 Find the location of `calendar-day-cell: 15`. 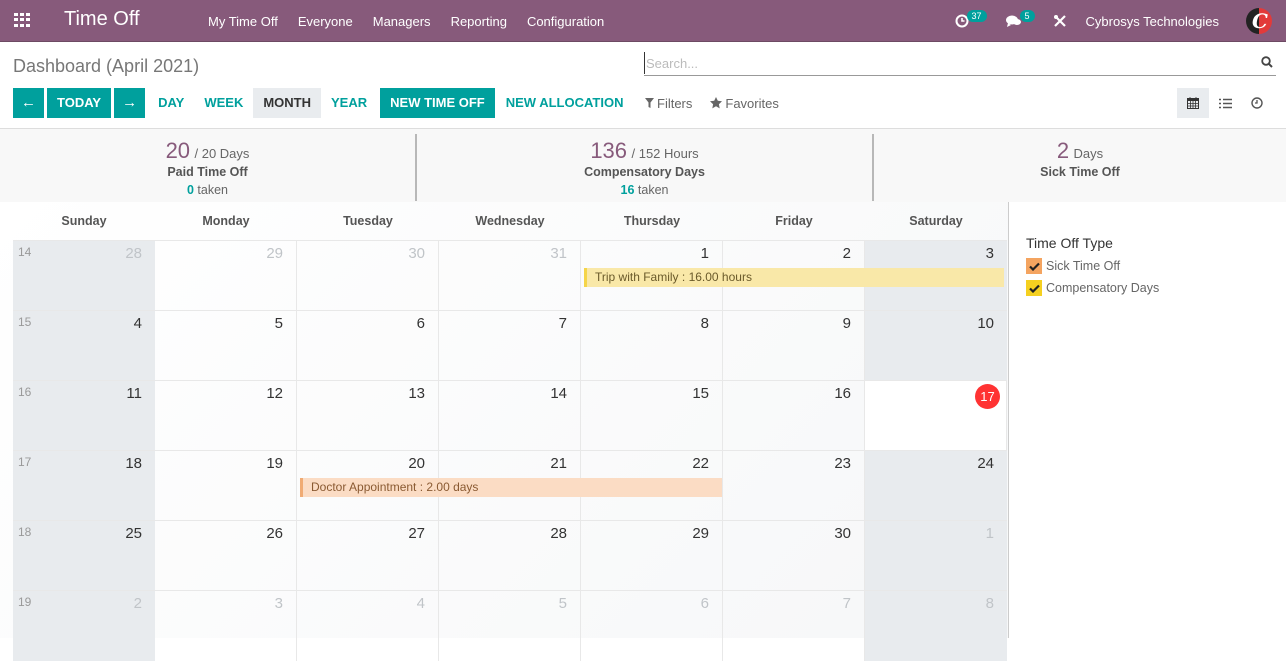

calendar-day-cell: 15 is located at coordinates (652, 416).